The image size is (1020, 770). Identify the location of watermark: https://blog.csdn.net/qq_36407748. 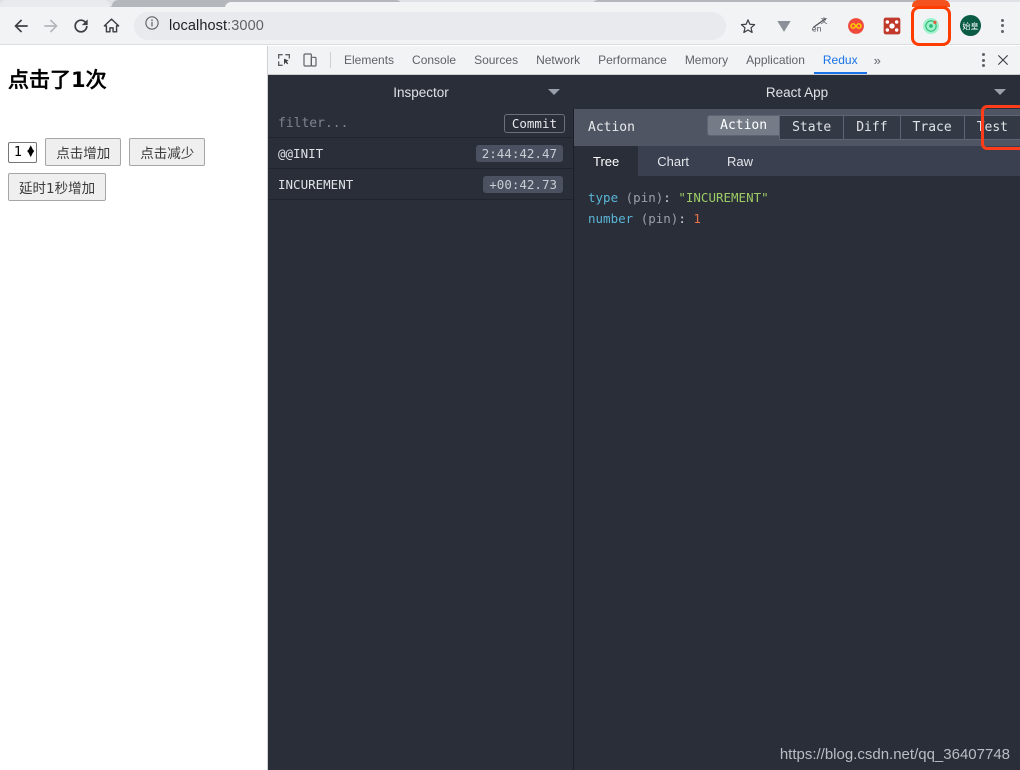
(894, 754).